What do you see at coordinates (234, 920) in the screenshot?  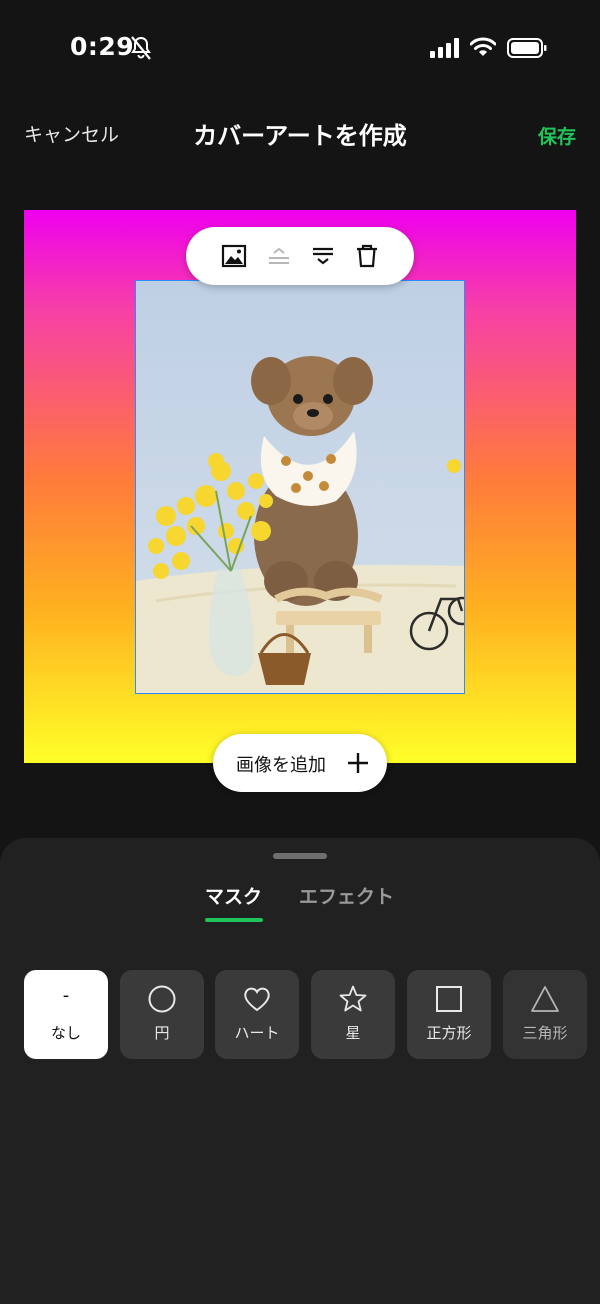 I see `active-tab-indicator` at bounding box center [234, 920].